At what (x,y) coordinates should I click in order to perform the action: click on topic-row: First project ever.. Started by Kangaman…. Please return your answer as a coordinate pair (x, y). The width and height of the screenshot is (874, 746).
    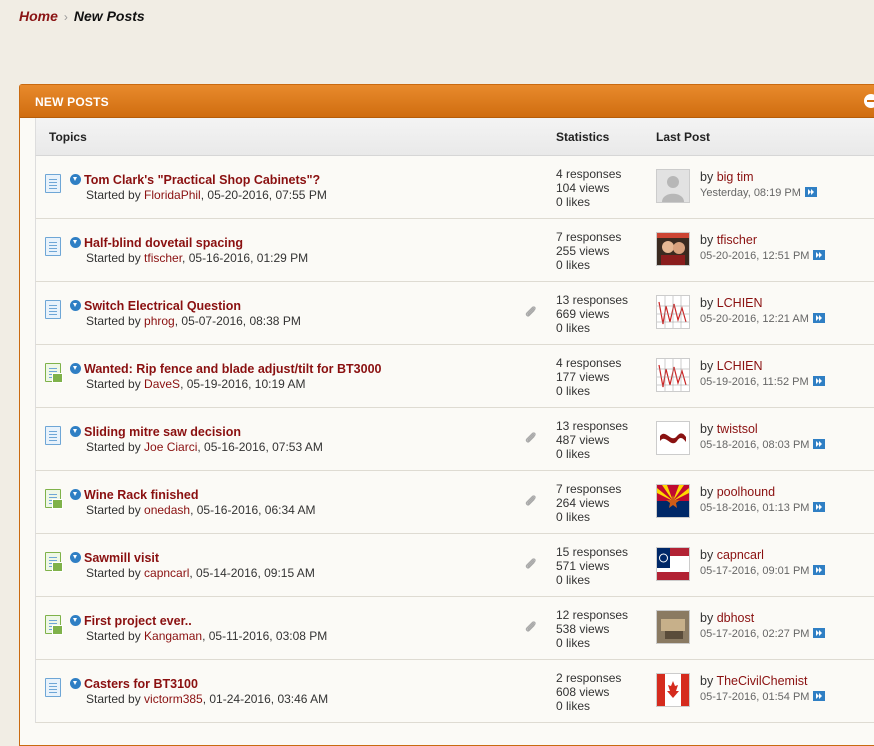
    Looking at the image, I should click on (454, 628).